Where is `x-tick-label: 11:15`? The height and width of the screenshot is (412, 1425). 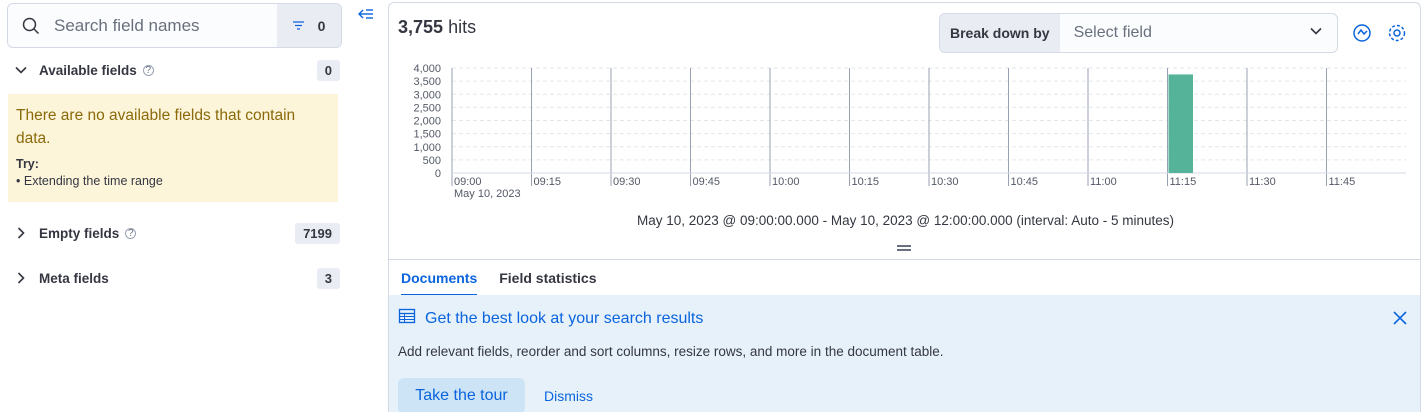
x-tick-label: 11:15 is located at coordinates (1183, 182).